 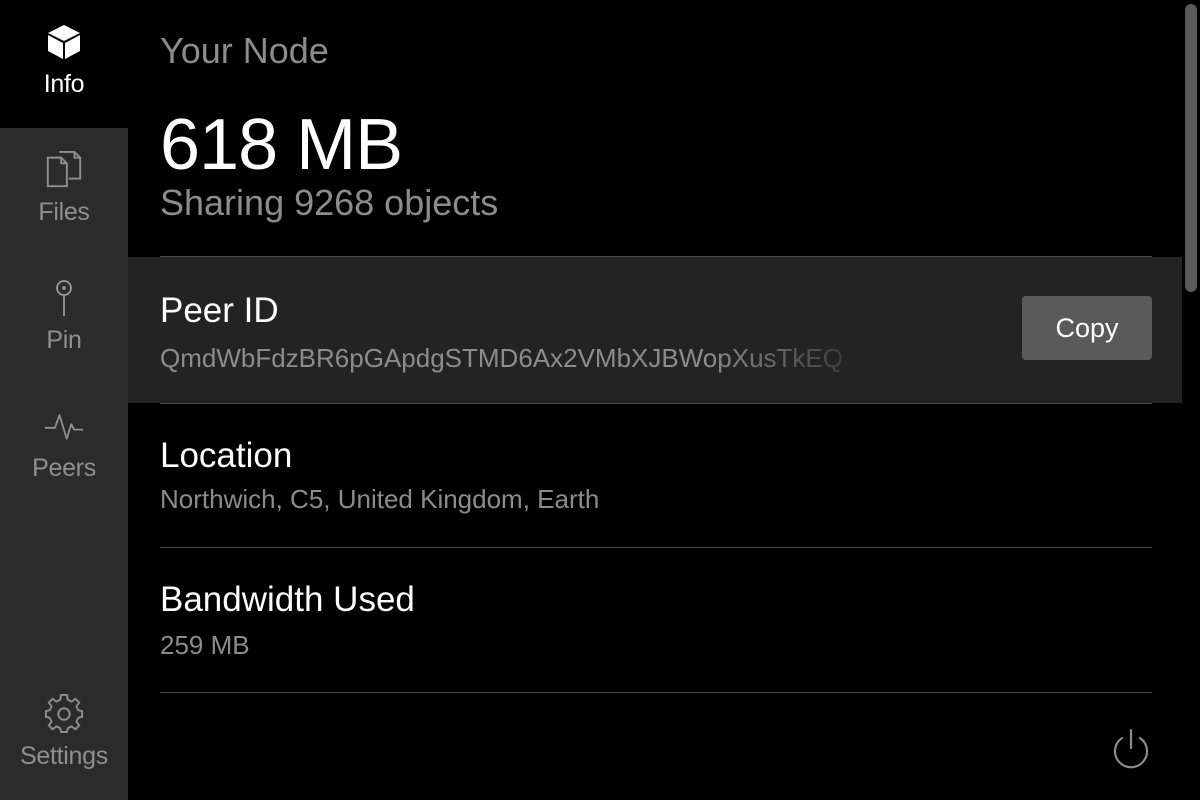 I want to click on files-icon, so click(x=64, y=170).